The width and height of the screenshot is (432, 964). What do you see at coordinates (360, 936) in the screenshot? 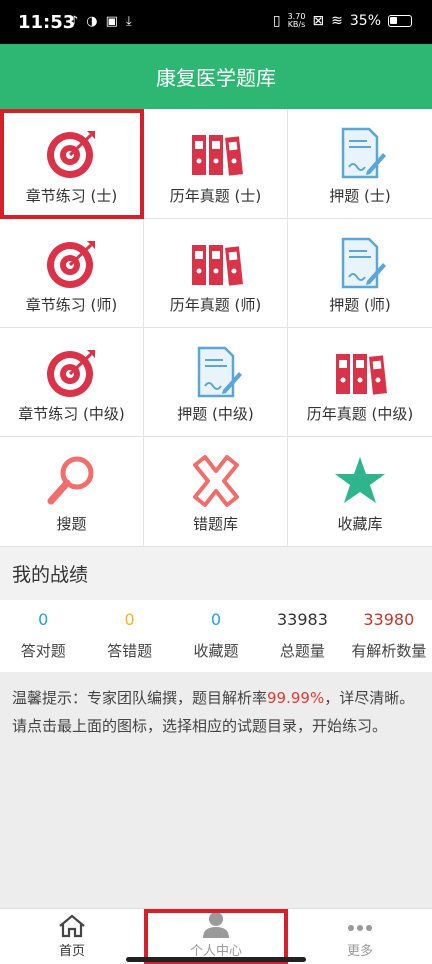
I see `nav-more: 更多` at bounding box center [360, 936].